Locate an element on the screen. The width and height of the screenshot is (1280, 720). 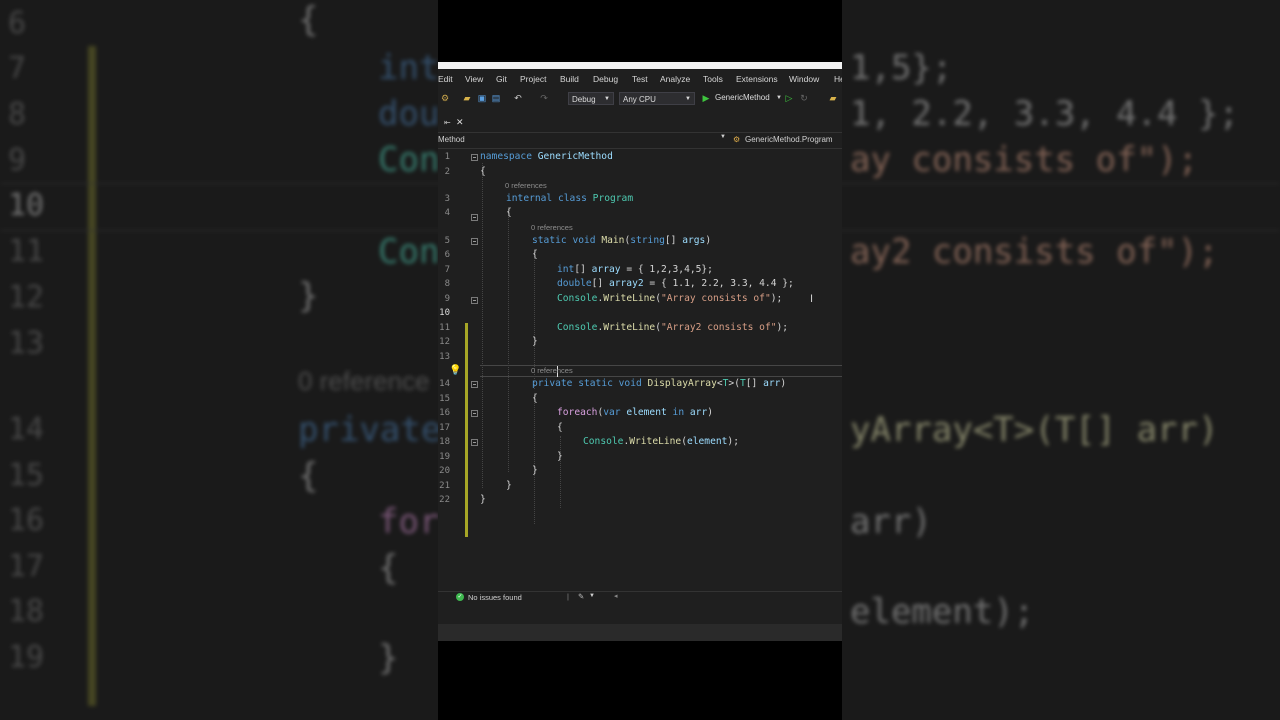
change-indicator is located at coordinates (466, 430).